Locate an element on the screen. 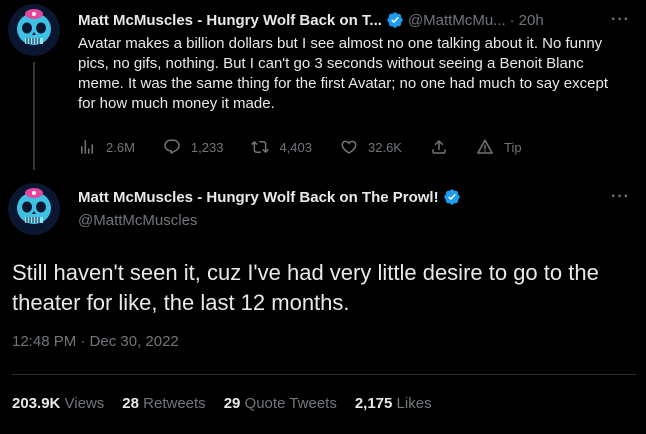 The height and width of the screenshot is (434, 646). tweet1-actions: 2.6M 1,233 4,403 32.6K Tip is located at coordinates (314, 147).